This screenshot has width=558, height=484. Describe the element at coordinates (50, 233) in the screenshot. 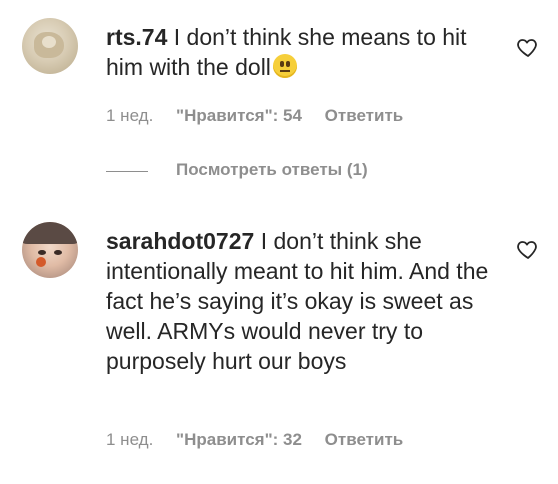

I see `avatar-image` at that location.